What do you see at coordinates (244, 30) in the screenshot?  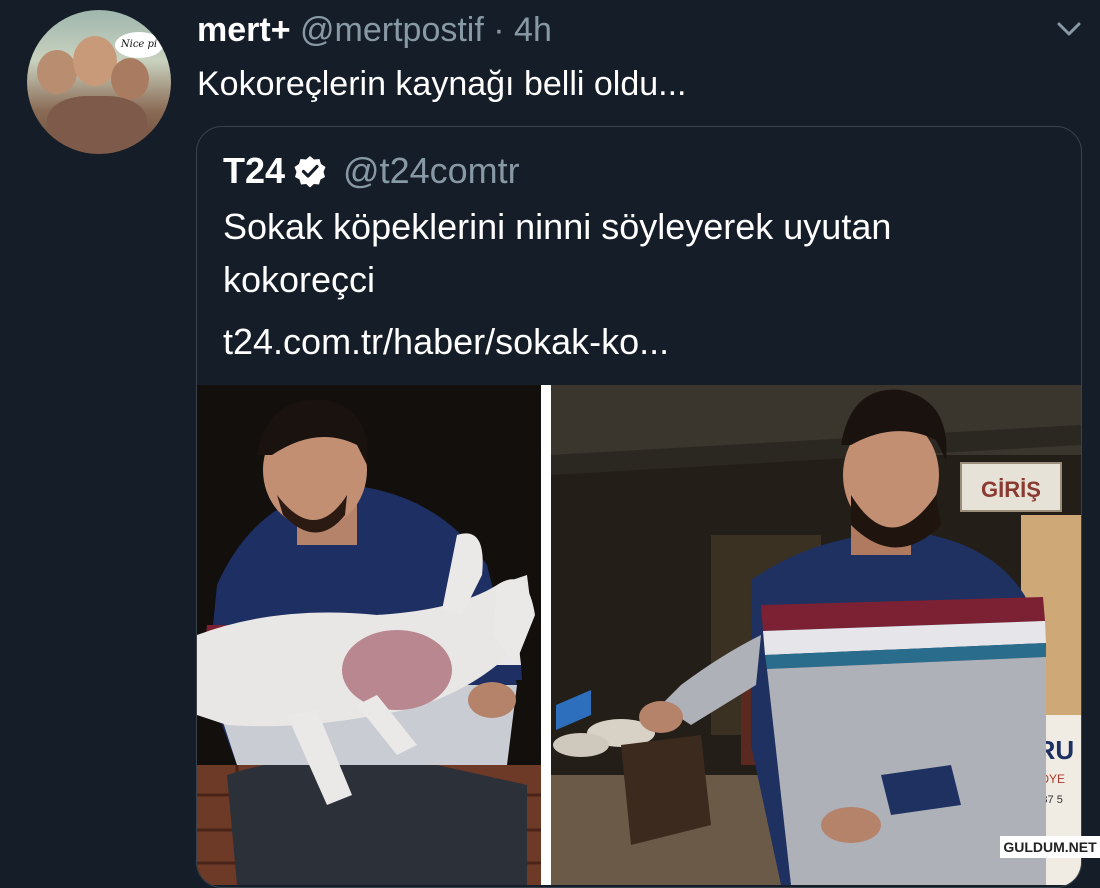 I see `display-name: mert+` at bounding box center [244, 30].